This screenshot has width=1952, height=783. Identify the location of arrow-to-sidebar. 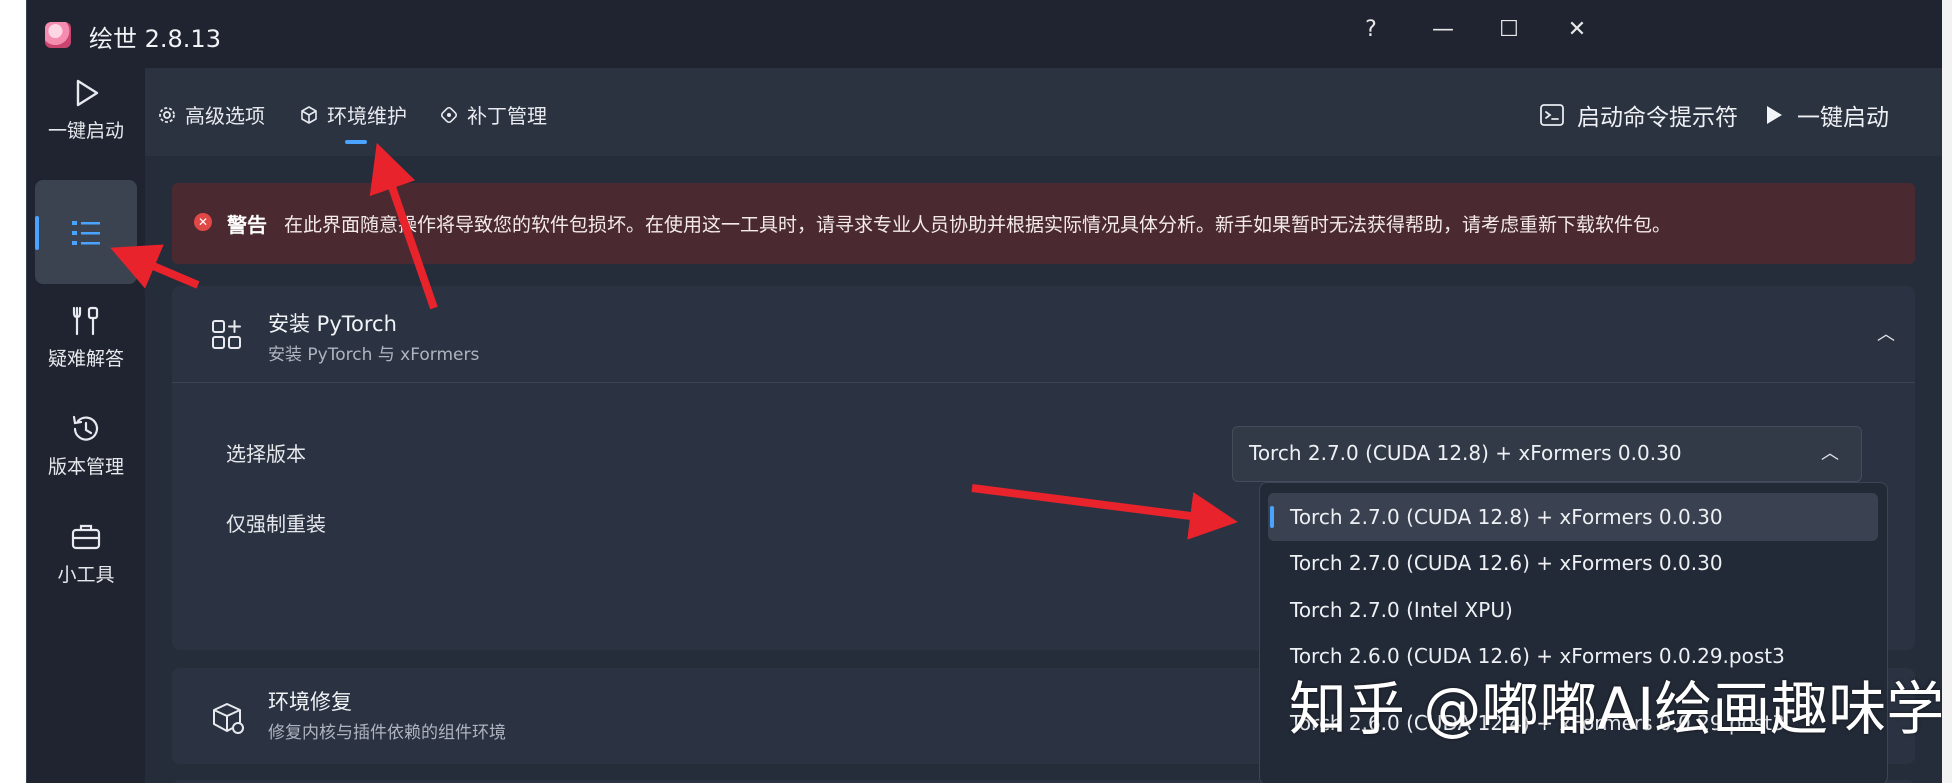
(155, 266).